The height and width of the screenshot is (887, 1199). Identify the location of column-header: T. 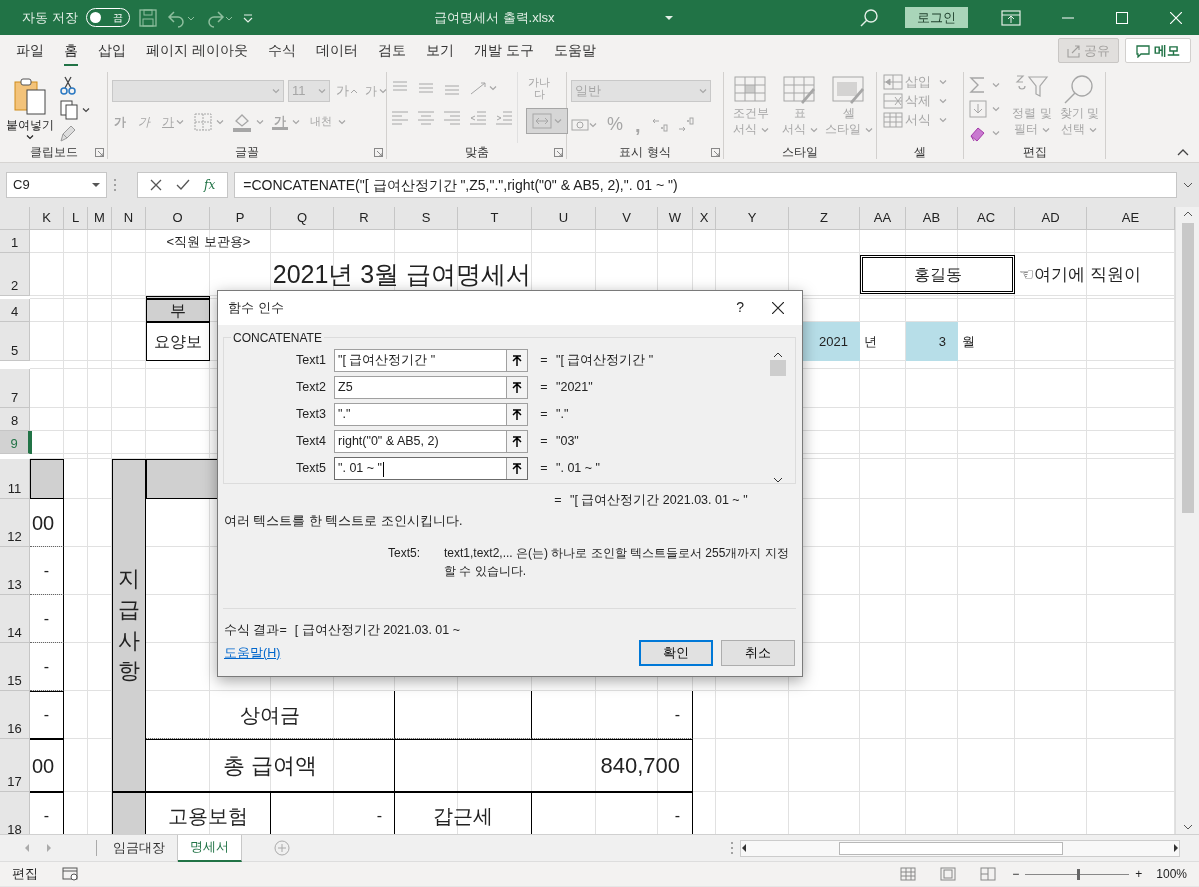
(495, 218).